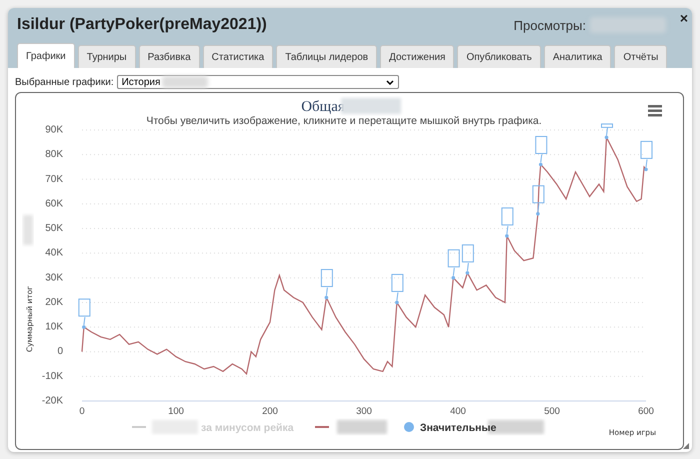 The image size is (700, 459). Describe the element at coordinates (142, 25) in the screenshot. I see `window-title: Isildur (PartyPoker(preMay2021))` at that location.